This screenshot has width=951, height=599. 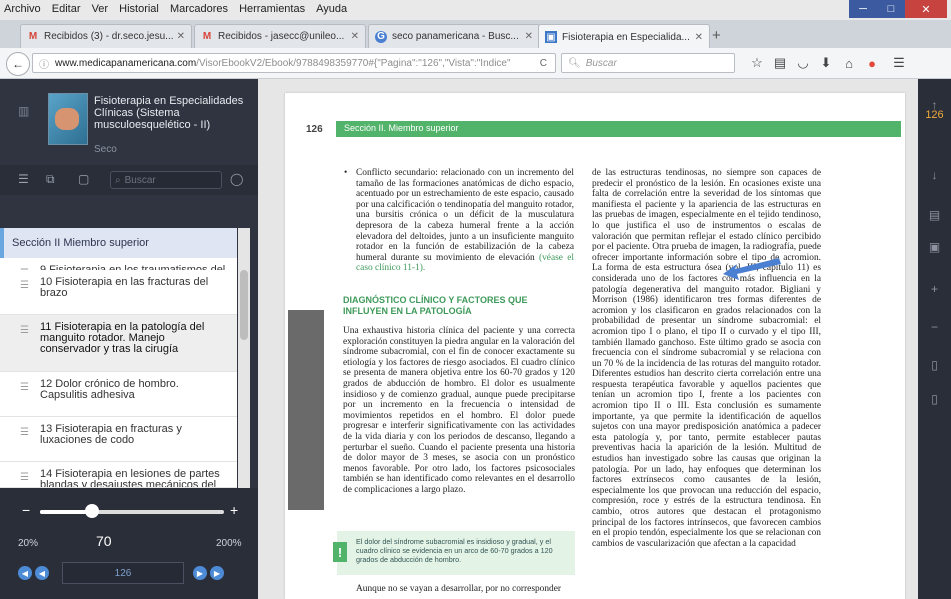 What do you see at coordinates (44, 63) in the screenshot?
I see `info-icon: ⓘ` at bounding box center [44, 63].